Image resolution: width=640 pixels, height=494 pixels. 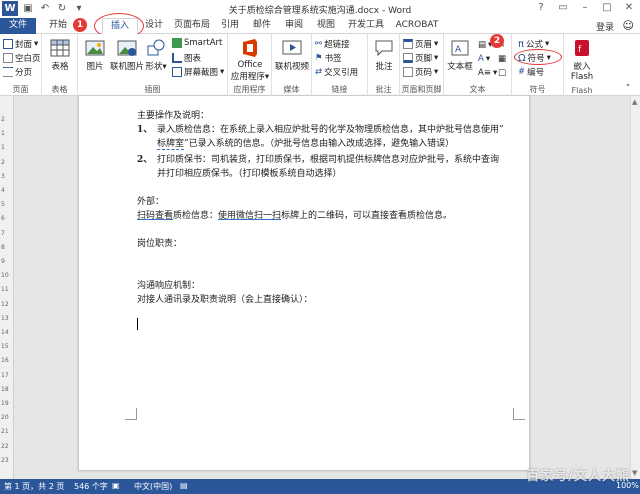 I want to click on tab-acrobat: ACROBAT, so click(x=417, y=26).